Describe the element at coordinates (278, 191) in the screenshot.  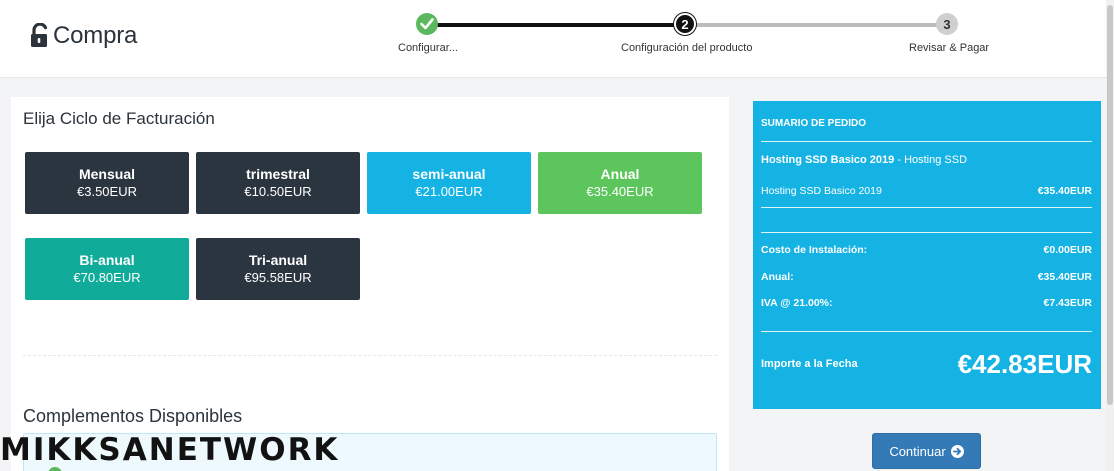
I see `cycle-price: €10.50EUR` at that location.